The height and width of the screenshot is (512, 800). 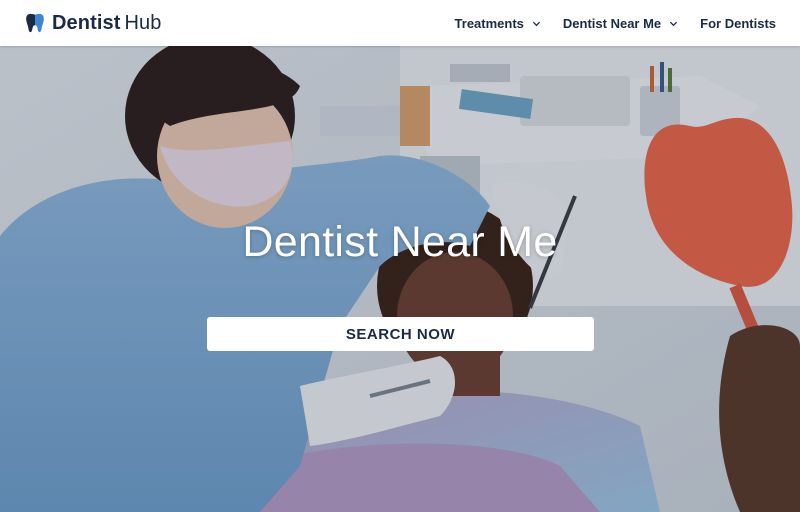 I want to click on nav-item-dentist-near-me: Dentist Near Me, so click(x=620, y=23).